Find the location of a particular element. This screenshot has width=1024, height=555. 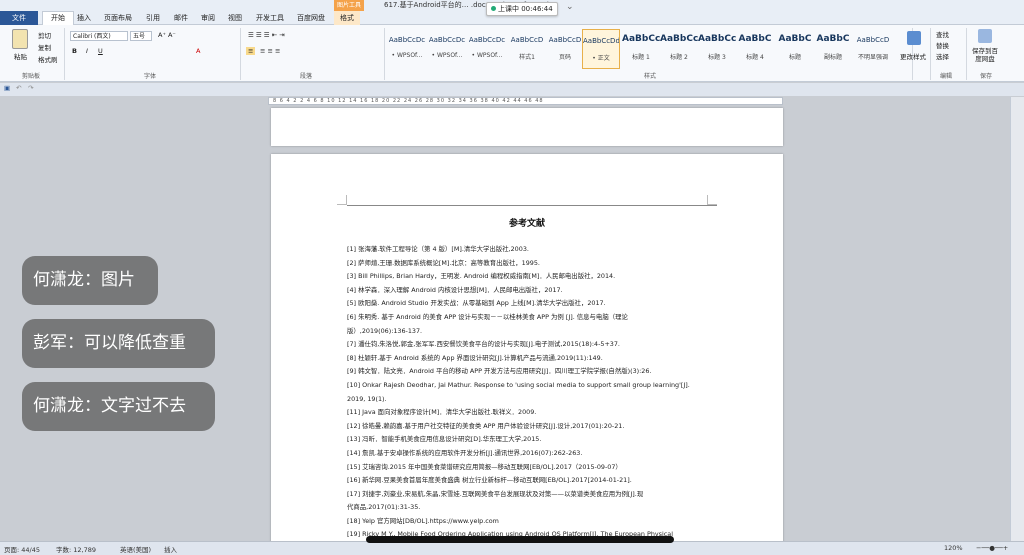

video-progress-bar is located at coordinates (520, 539).